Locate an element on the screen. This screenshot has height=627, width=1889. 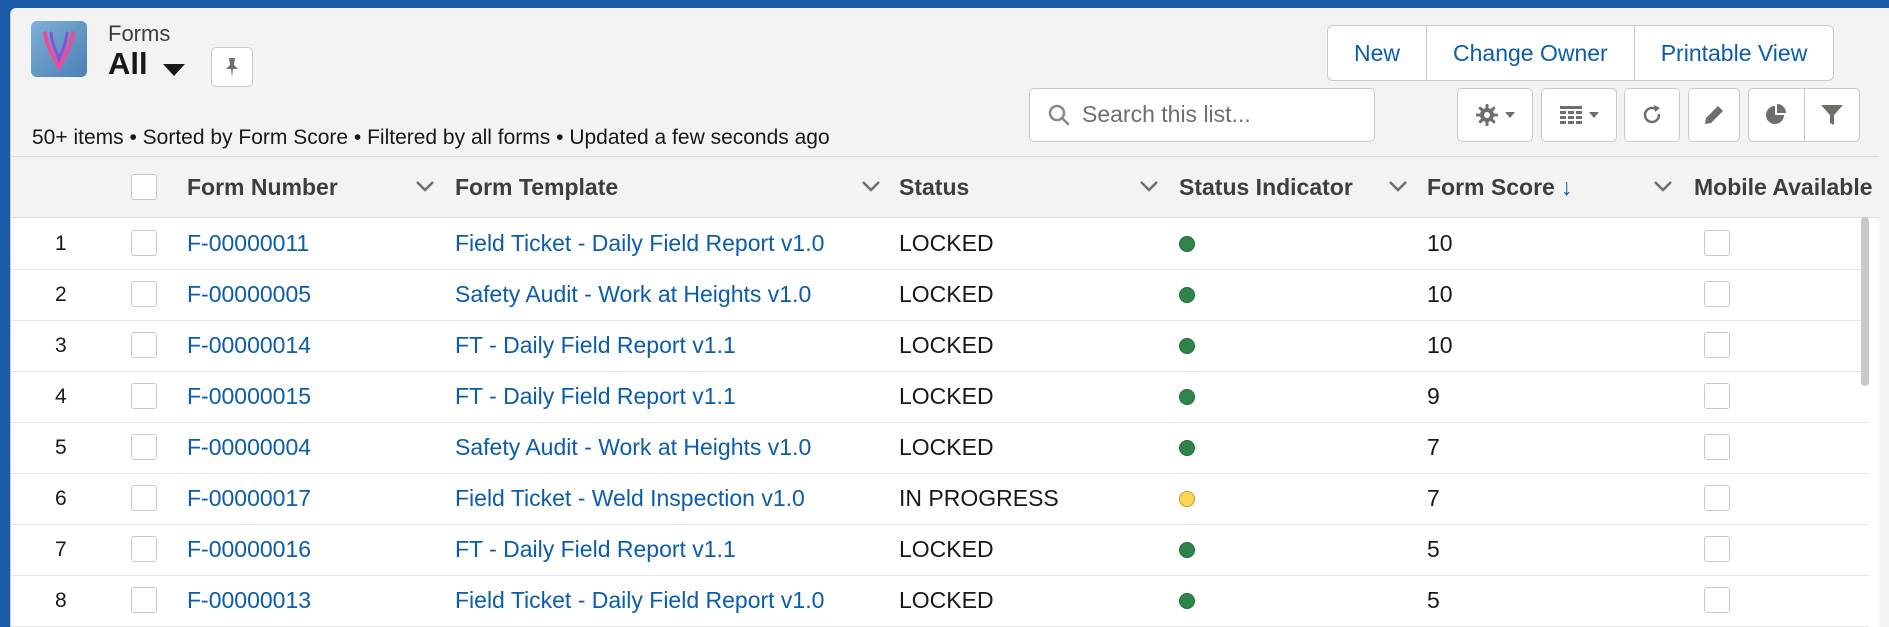
column-header-label: Status Indicator is located at coordinates (1266, 186).